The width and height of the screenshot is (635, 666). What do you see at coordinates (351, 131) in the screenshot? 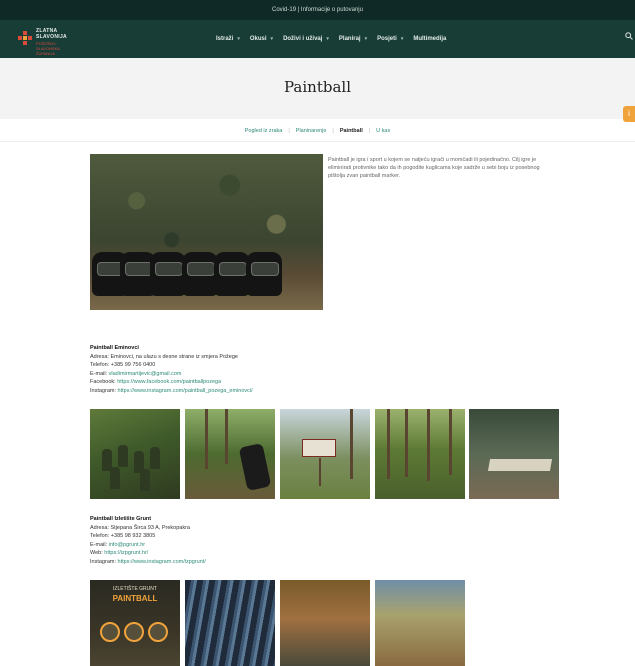
I see `subnav-paintball: Paintball` at bounding box center [351, 131].